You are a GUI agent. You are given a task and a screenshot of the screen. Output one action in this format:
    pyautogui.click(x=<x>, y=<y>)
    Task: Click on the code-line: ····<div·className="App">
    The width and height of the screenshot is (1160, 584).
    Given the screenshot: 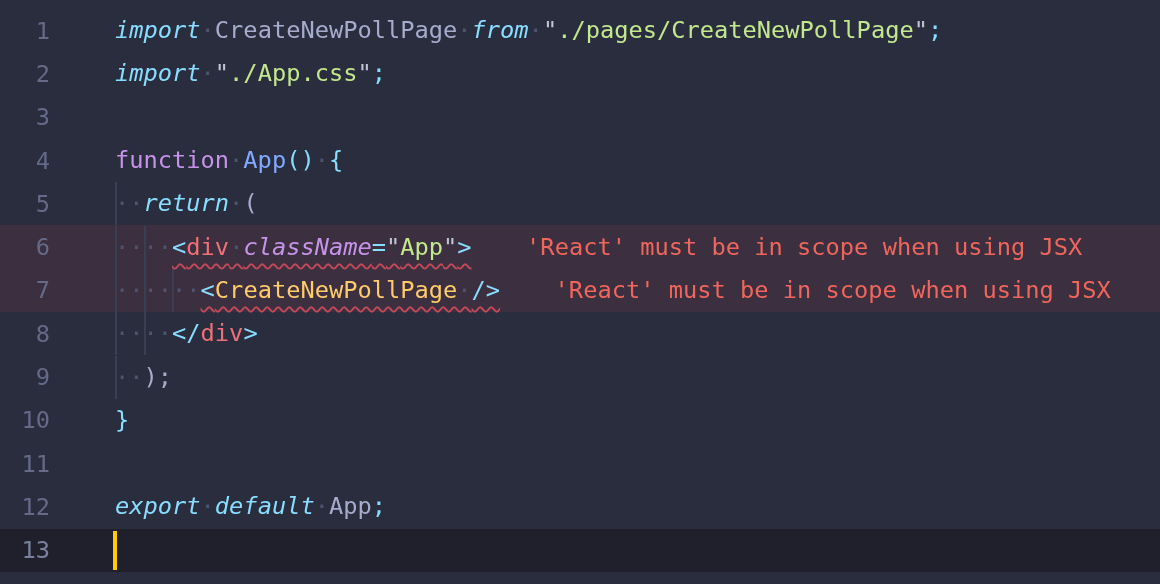 What is the action you would take?
    pyautogui.click(x=293, y=247)
    